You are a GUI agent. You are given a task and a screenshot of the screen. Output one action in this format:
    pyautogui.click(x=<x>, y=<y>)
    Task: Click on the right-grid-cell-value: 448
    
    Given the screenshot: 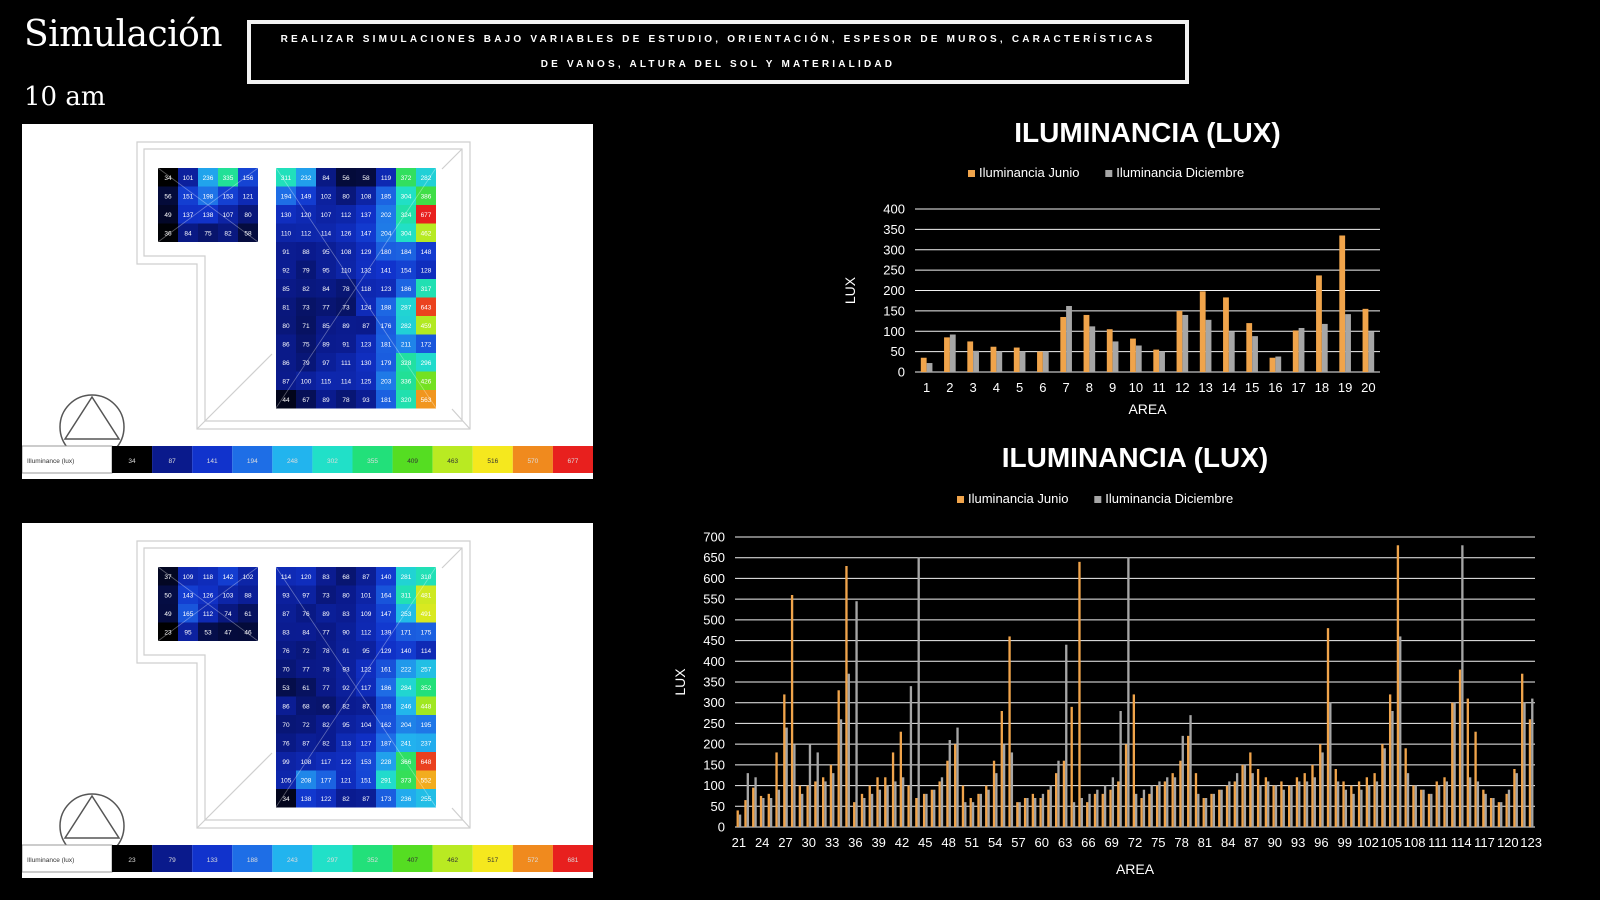 What is the action you would take?
    pyautogui.click(x=426, y=706)
    